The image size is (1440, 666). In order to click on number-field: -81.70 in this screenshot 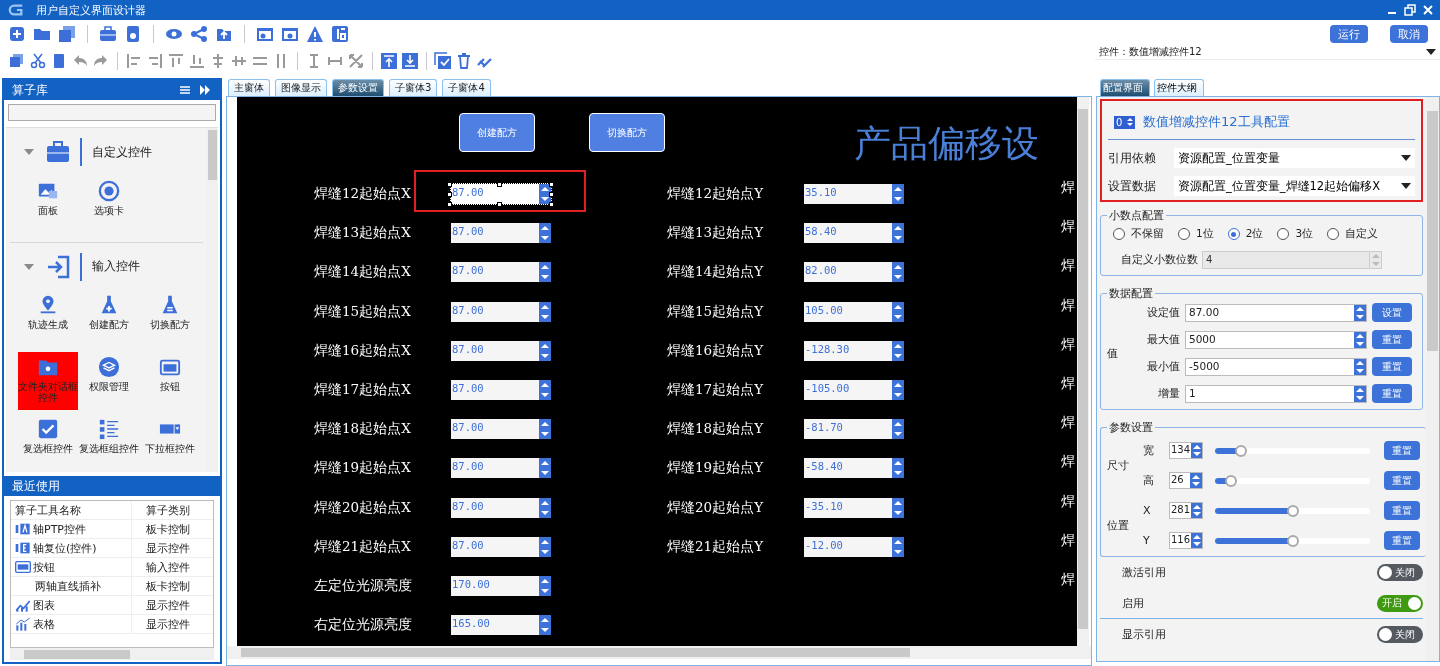, I will do `click(854, 429)`.